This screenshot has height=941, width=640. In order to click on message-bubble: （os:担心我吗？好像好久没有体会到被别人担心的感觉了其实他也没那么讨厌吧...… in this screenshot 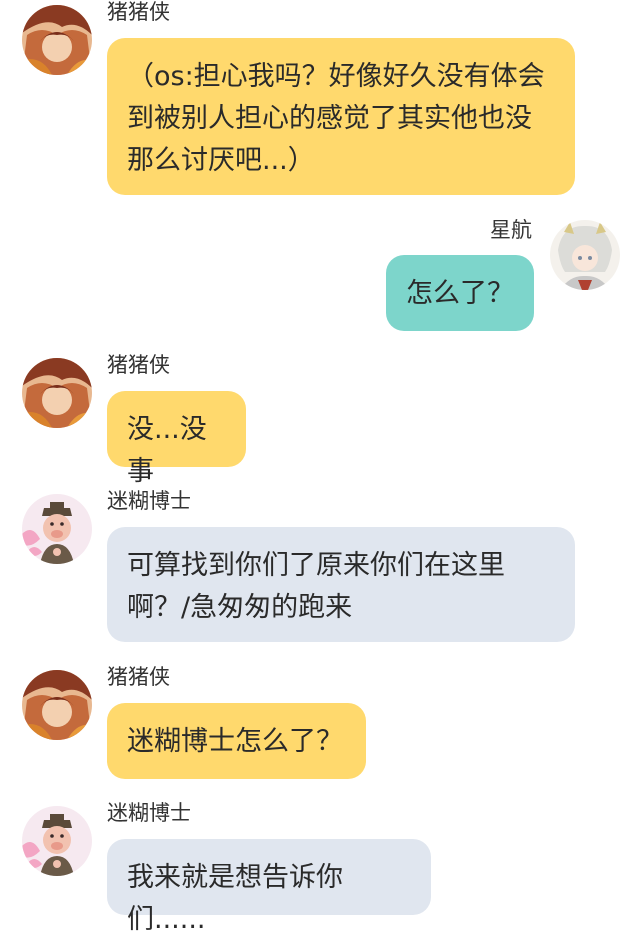, I will do `click(341, 116)`.